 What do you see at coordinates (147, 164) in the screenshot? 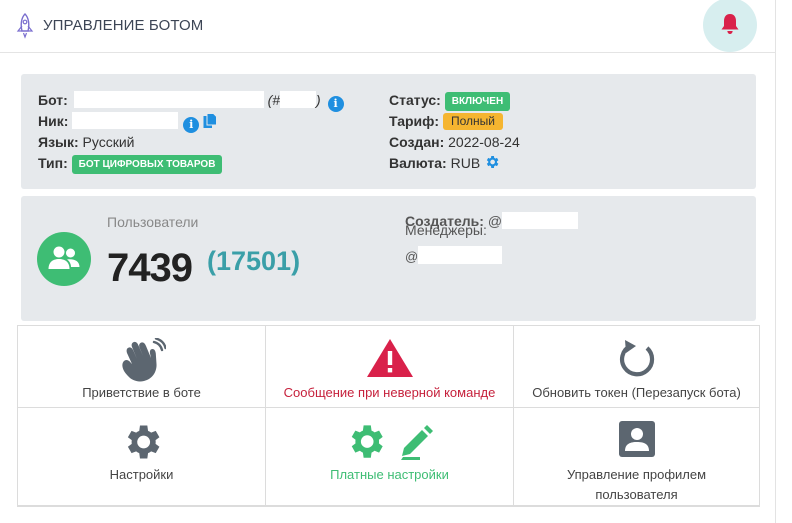
I see `type-badge: БОТ ЦИФРОВЫХ ТОВАРОВ` at bounding box center [147, 164].